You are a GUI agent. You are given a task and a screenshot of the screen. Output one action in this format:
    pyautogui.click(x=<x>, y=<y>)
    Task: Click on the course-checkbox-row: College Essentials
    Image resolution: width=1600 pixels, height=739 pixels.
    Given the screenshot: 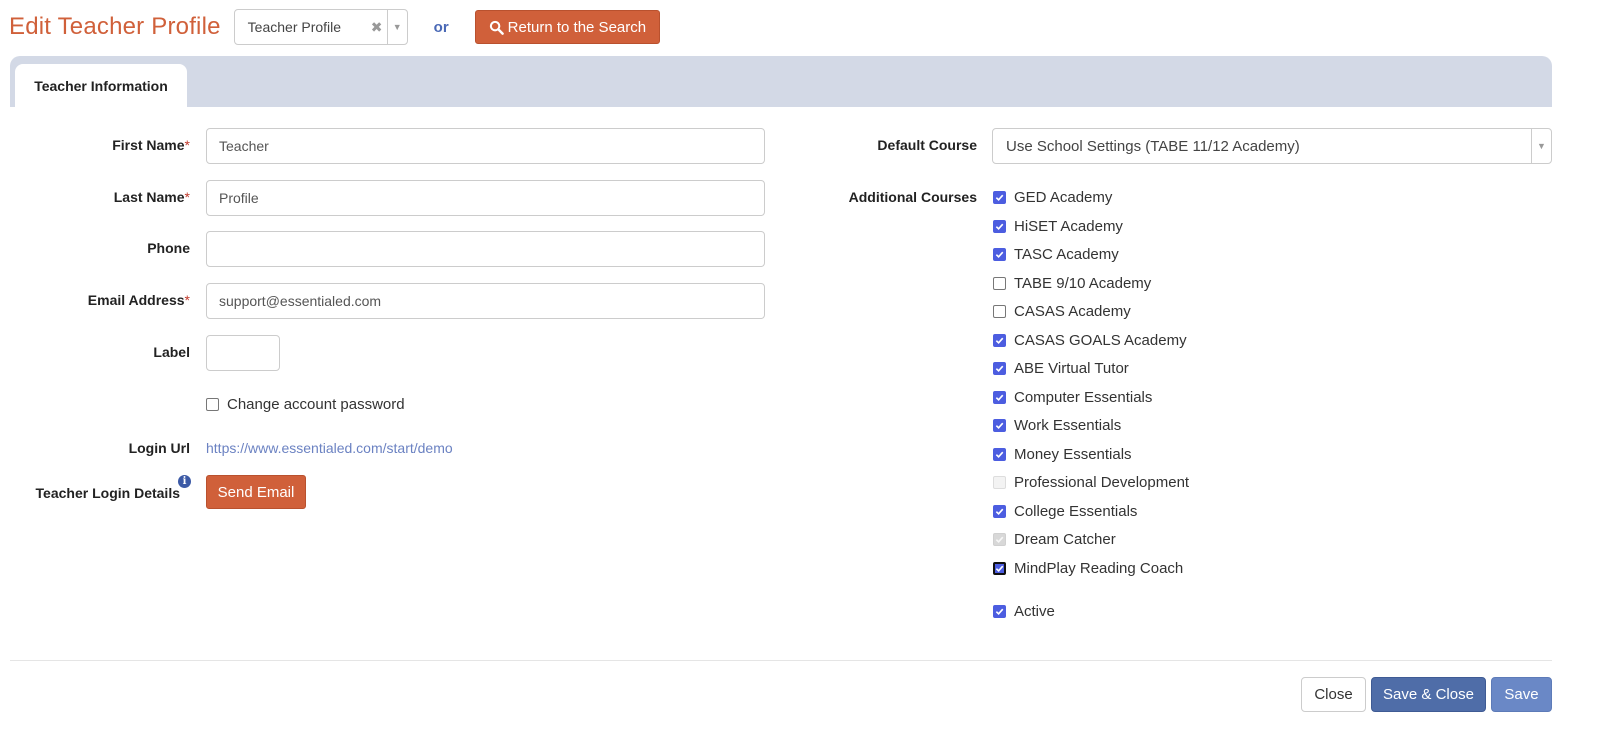 What is the action you would take?
    pyautogui.click(x=1064, y=511)
    